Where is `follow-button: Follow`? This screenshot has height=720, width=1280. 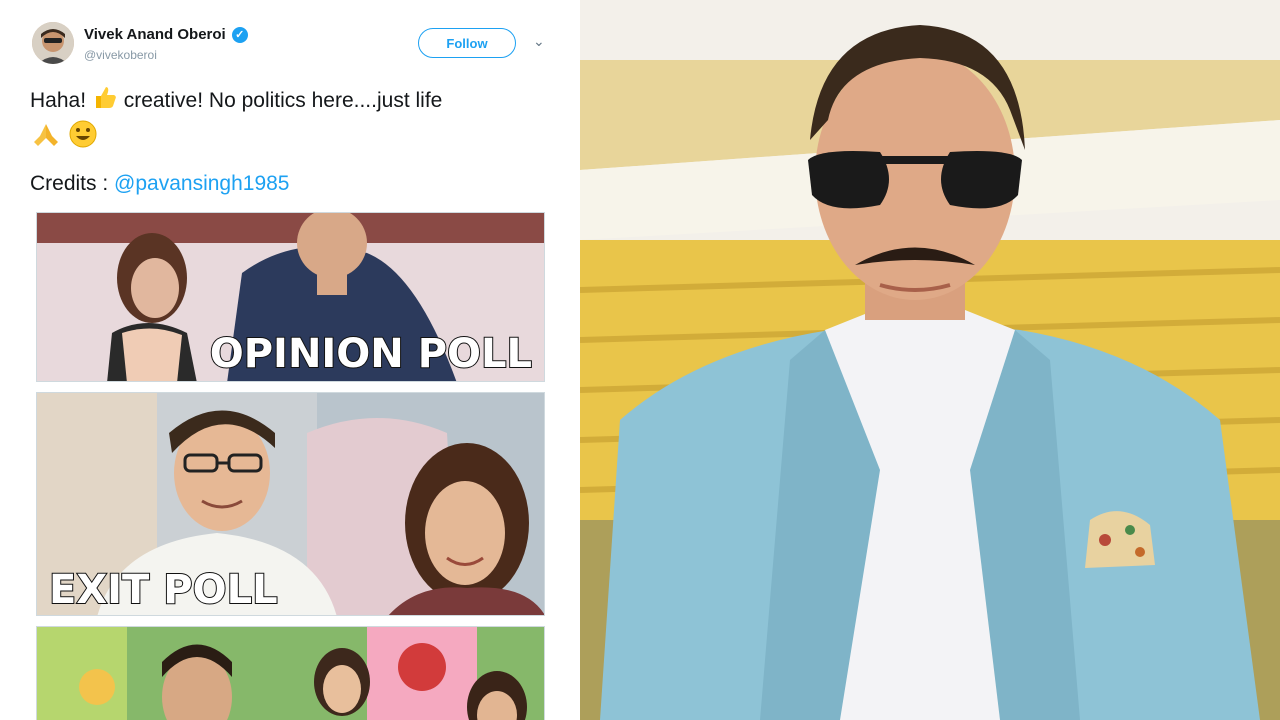 follow-button: Follow is located at coordinates (467, 43).